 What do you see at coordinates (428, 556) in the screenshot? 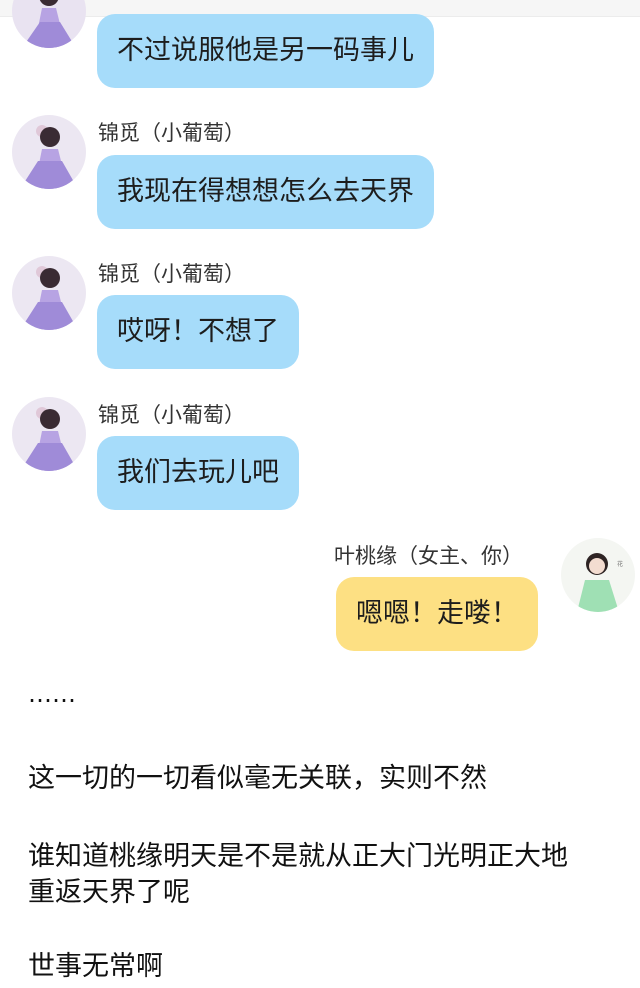
I see `sender-name: 叶桃缘（女主、你）` at bounding box center [428, 556].